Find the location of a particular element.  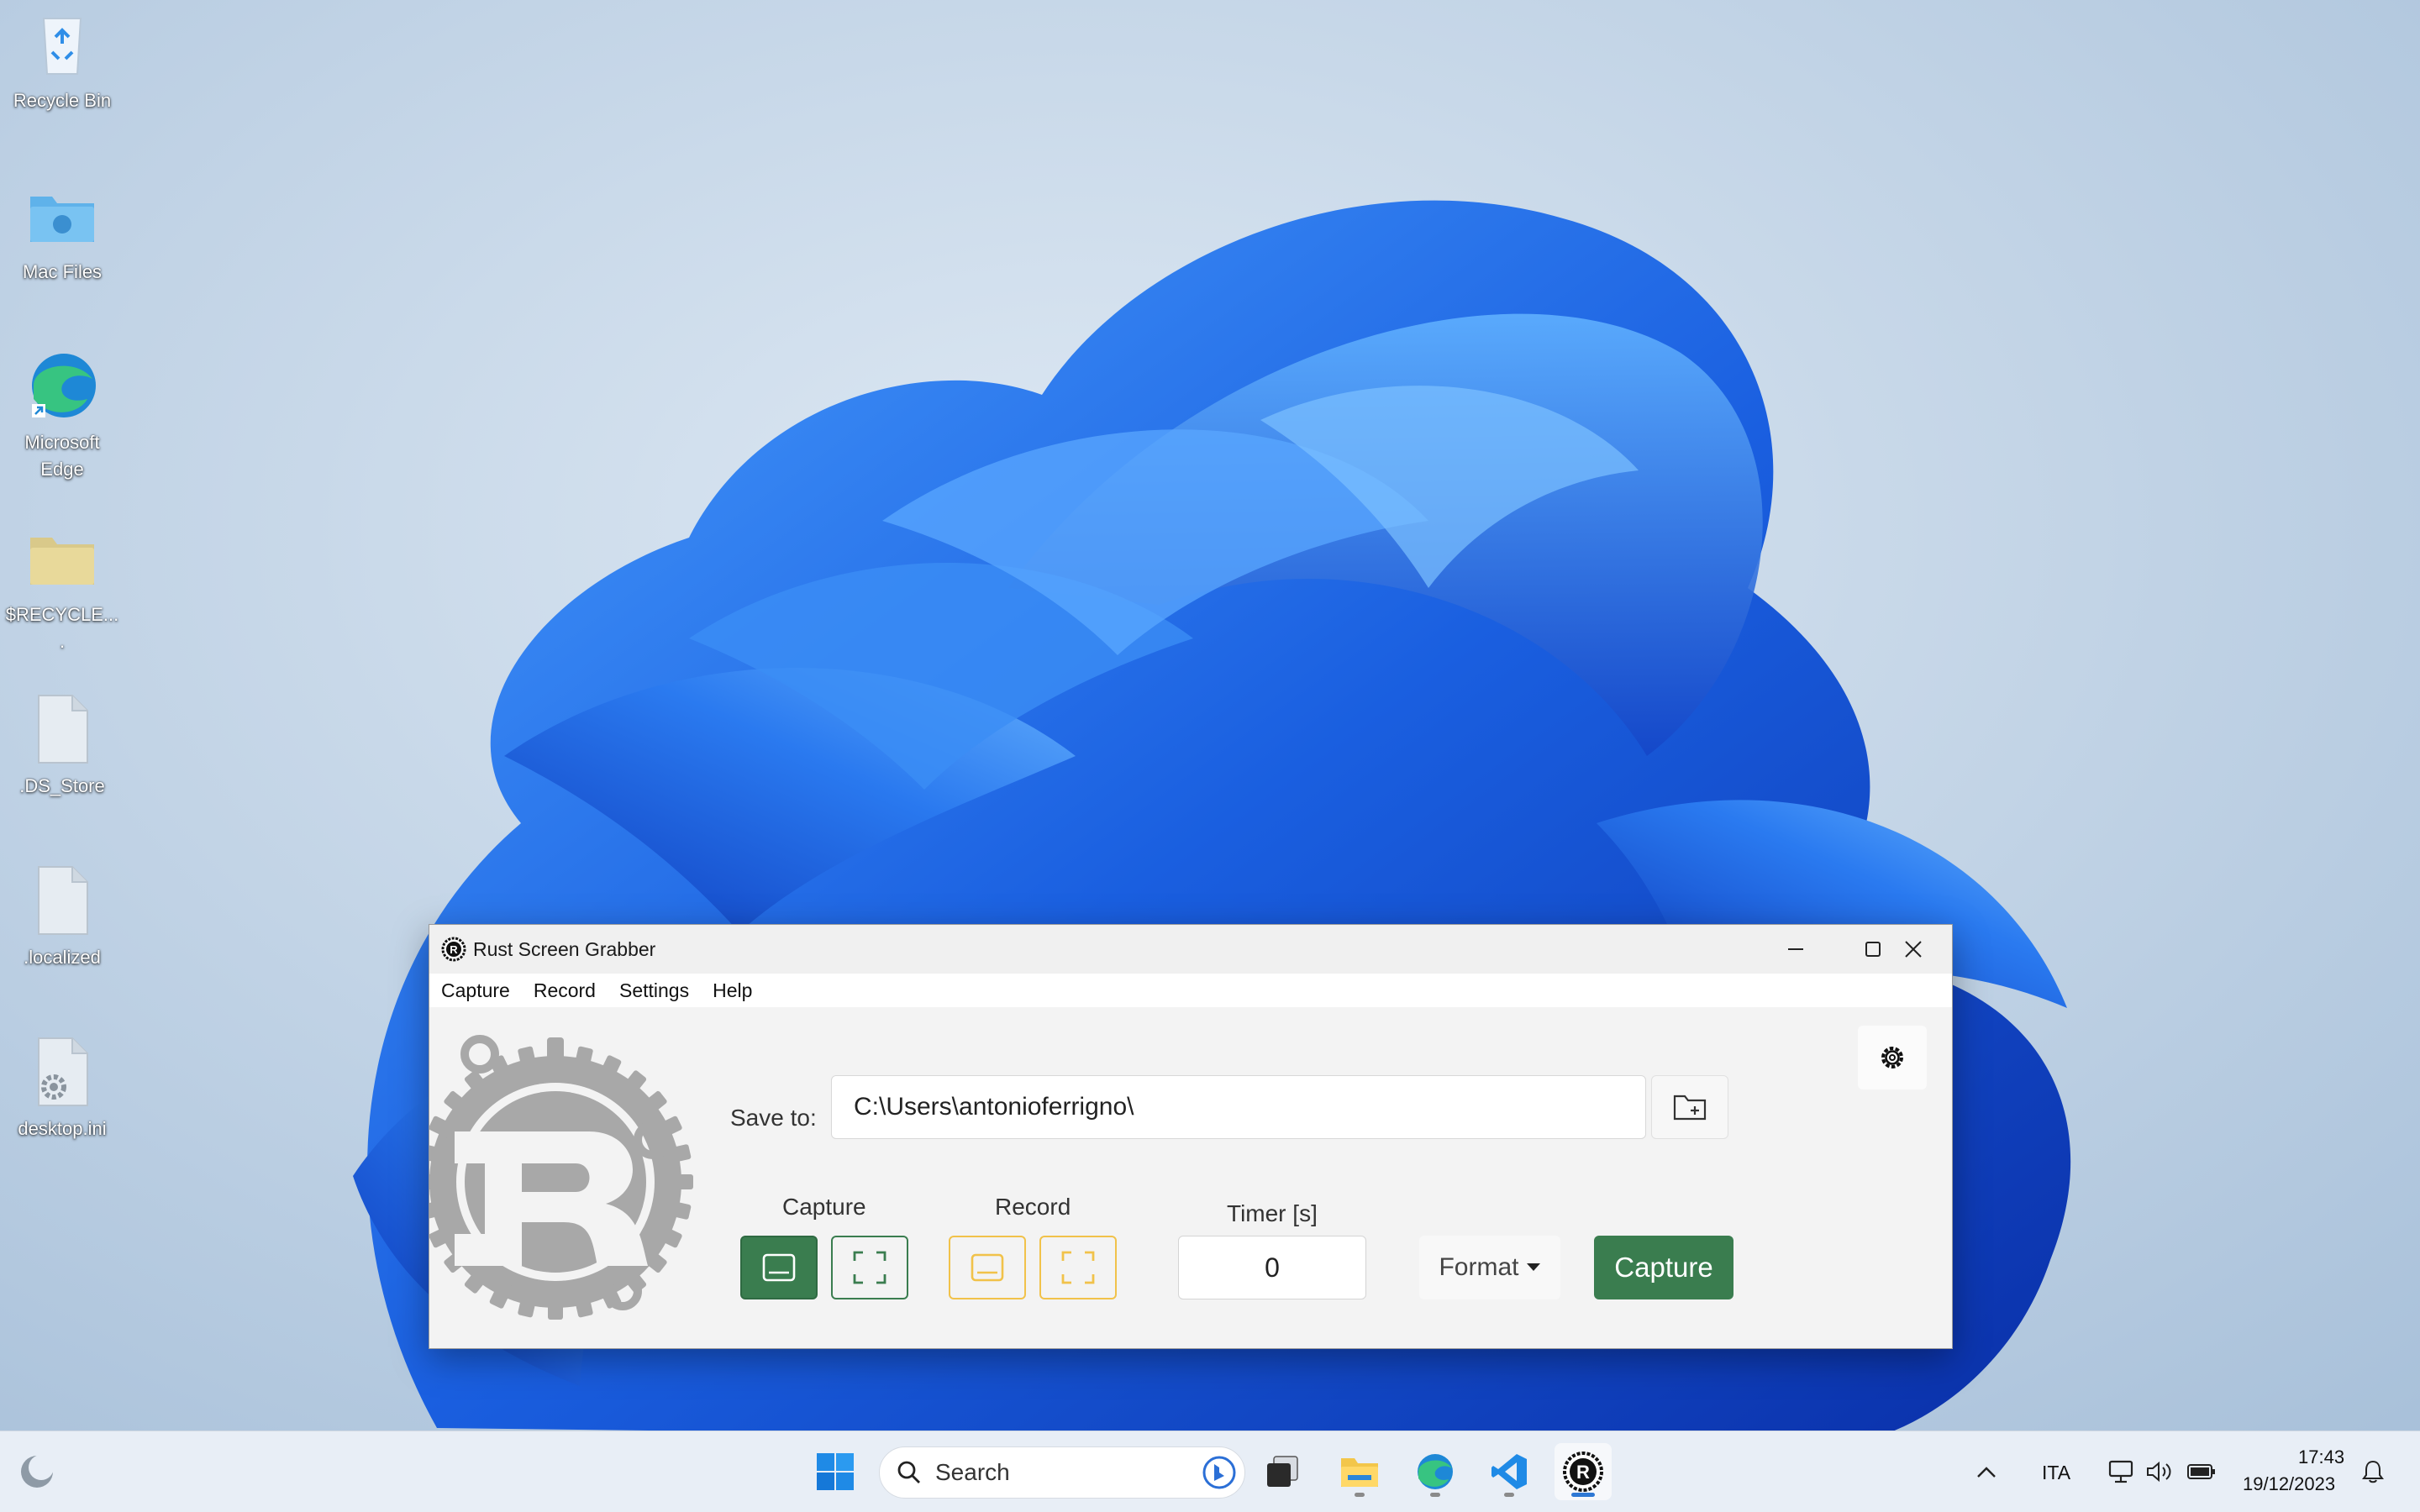

show-hidden-icons-button is located at coordinates (1986, 1471).